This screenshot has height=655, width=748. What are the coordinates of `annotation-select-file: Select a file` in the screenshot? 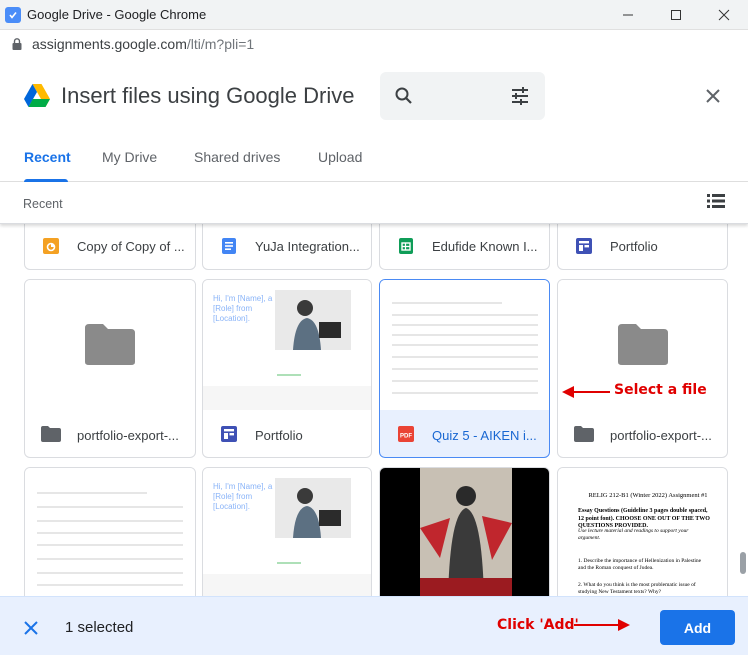 It's located at (660, 390).